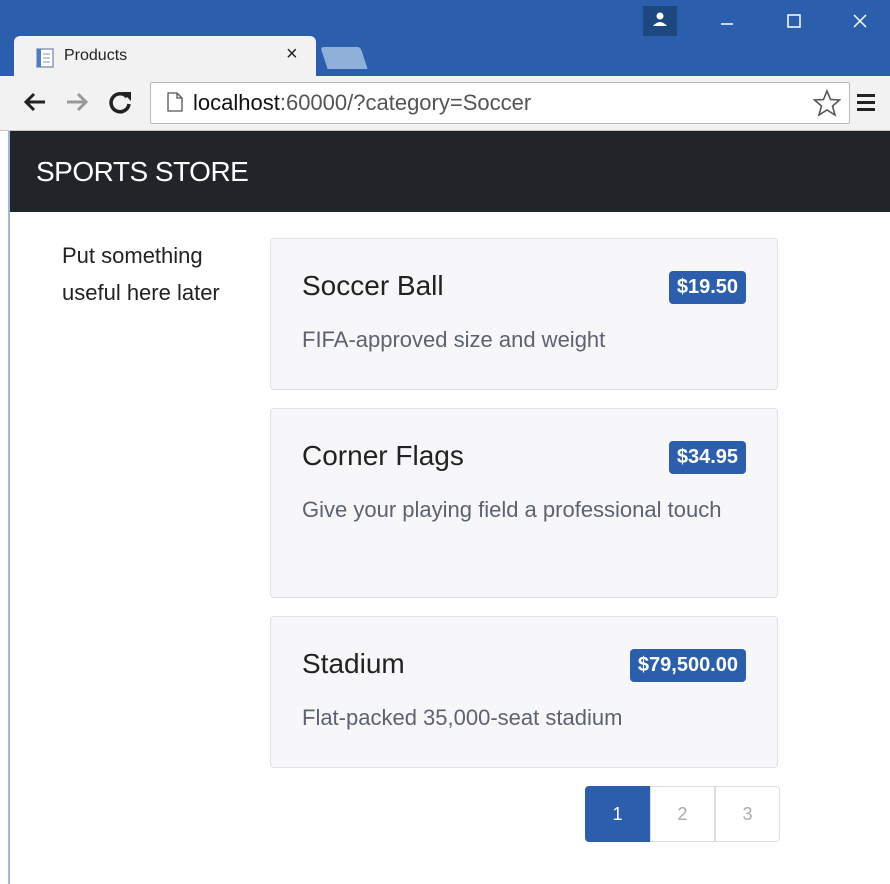 The height and width of the screenshot is (884, 890). I want to click on reload-icon, so click(120, 102).